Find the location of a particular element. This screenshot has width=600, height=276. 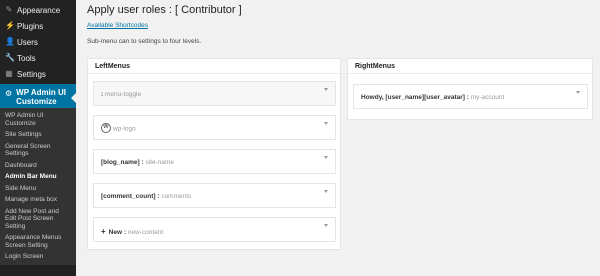

sidebar-item-label: Tools is located at coordinates (26, 58).